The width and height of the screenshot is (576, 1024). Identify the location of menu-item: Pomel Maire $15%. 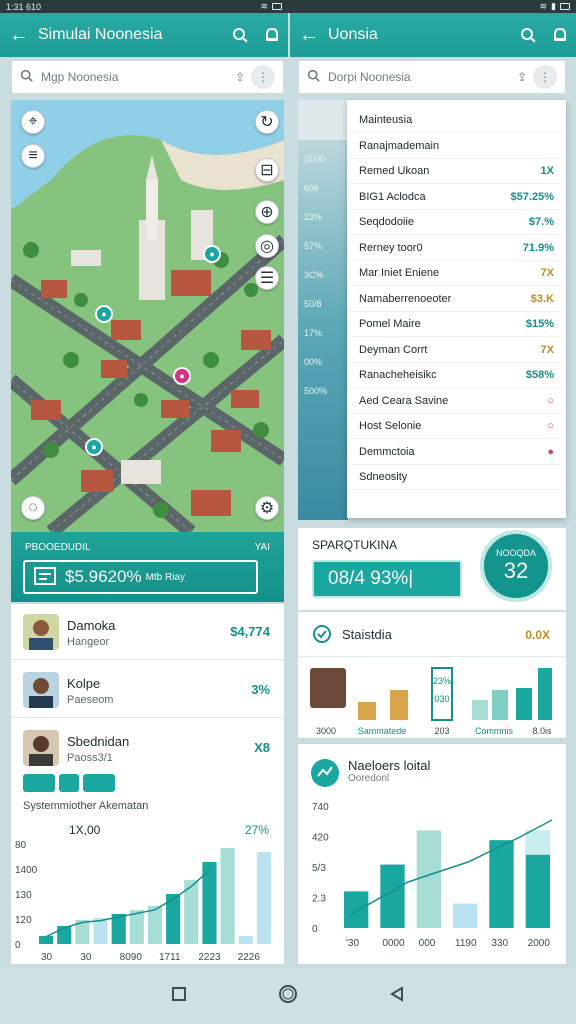
(456, 324).